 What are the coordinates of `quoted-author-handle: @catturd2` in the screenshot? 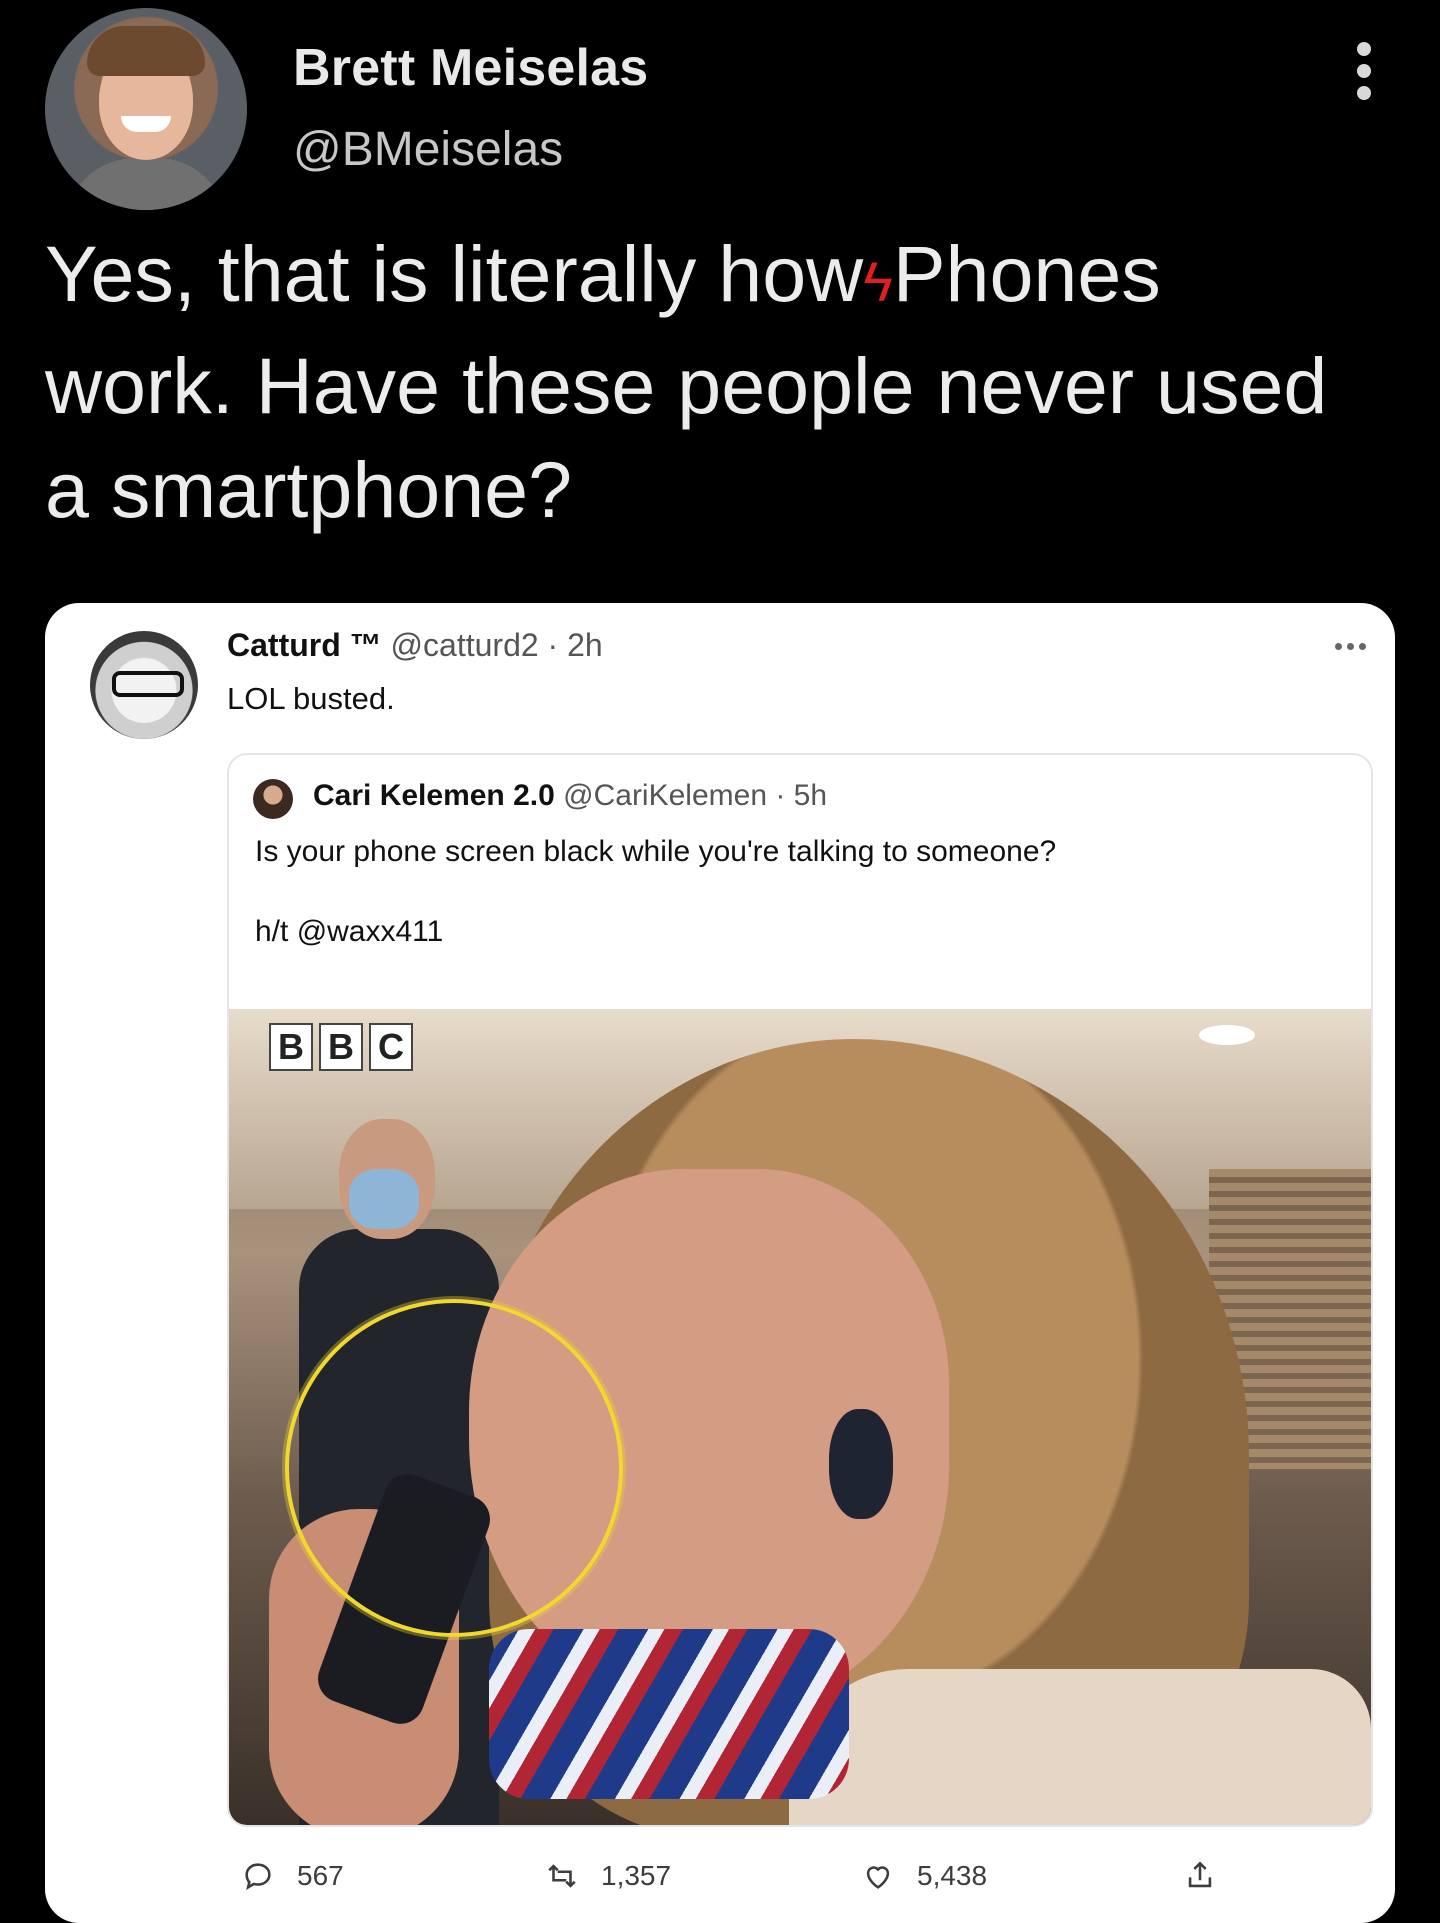 It's located at (464, 645).